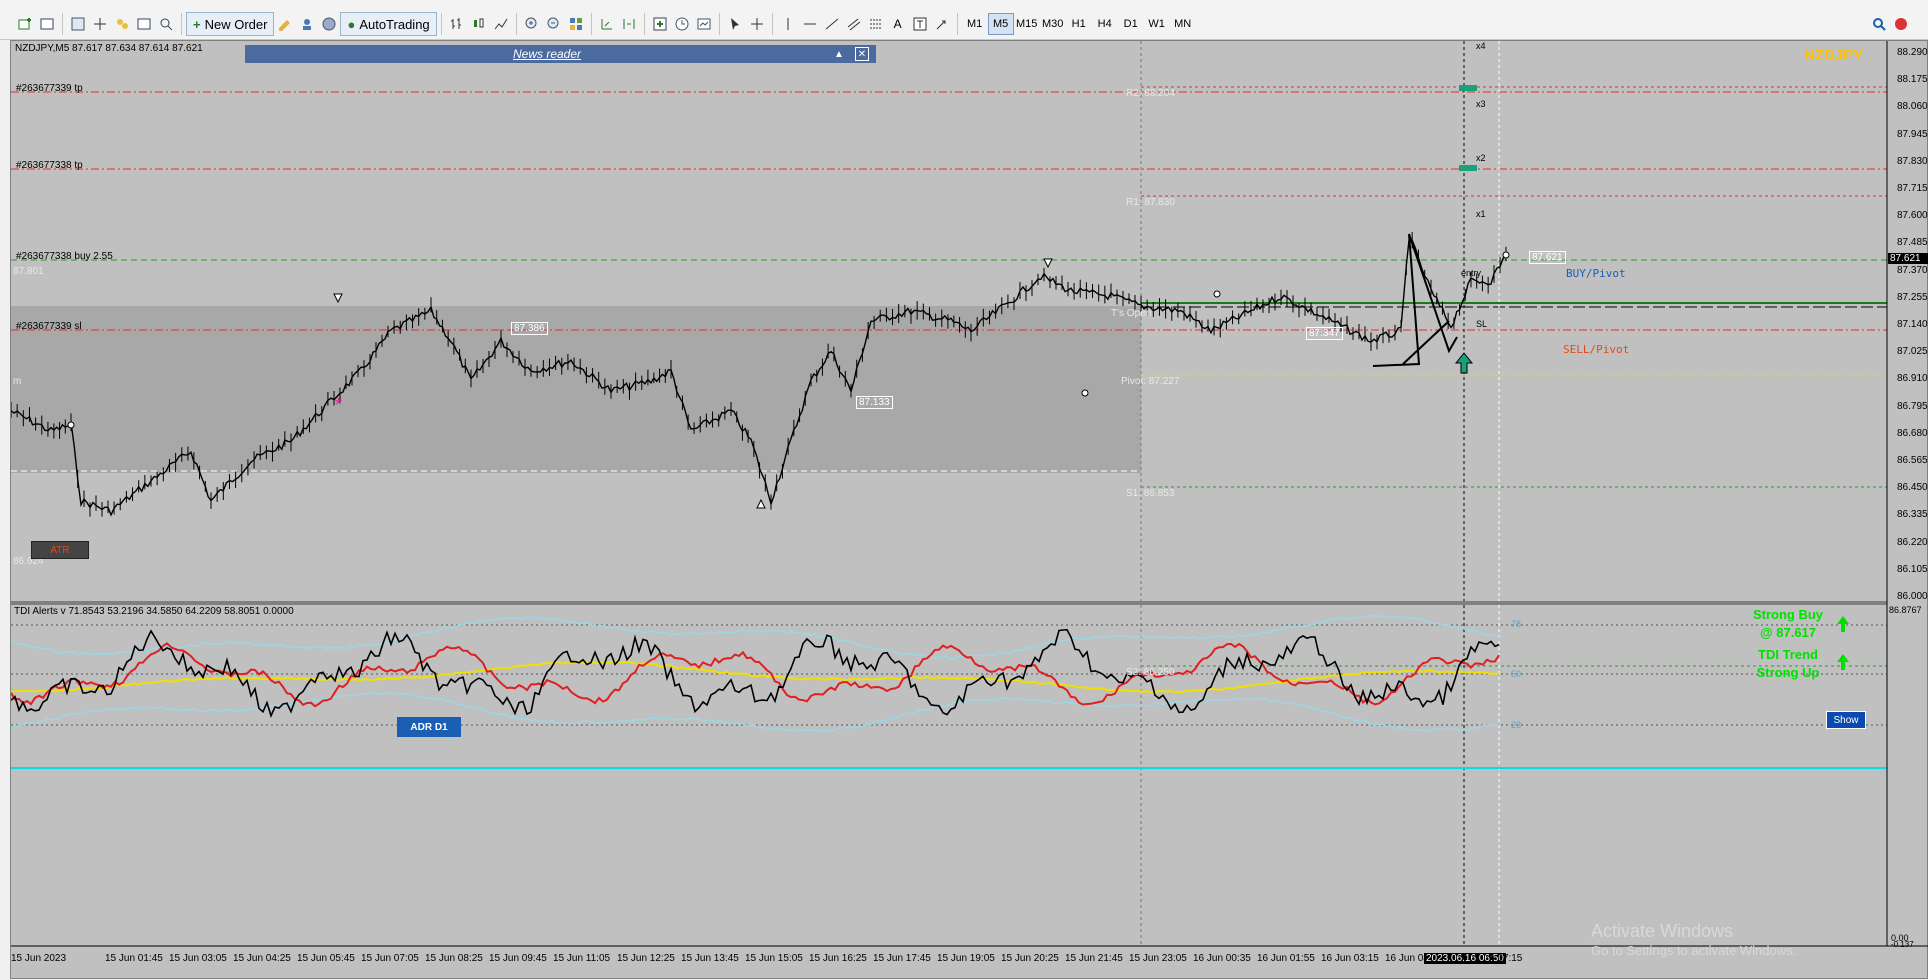 The image size is (1928, 980). Describe the element at coordinates (629, 24) in the screenshot. I see `chart-shift-icon` at that location.